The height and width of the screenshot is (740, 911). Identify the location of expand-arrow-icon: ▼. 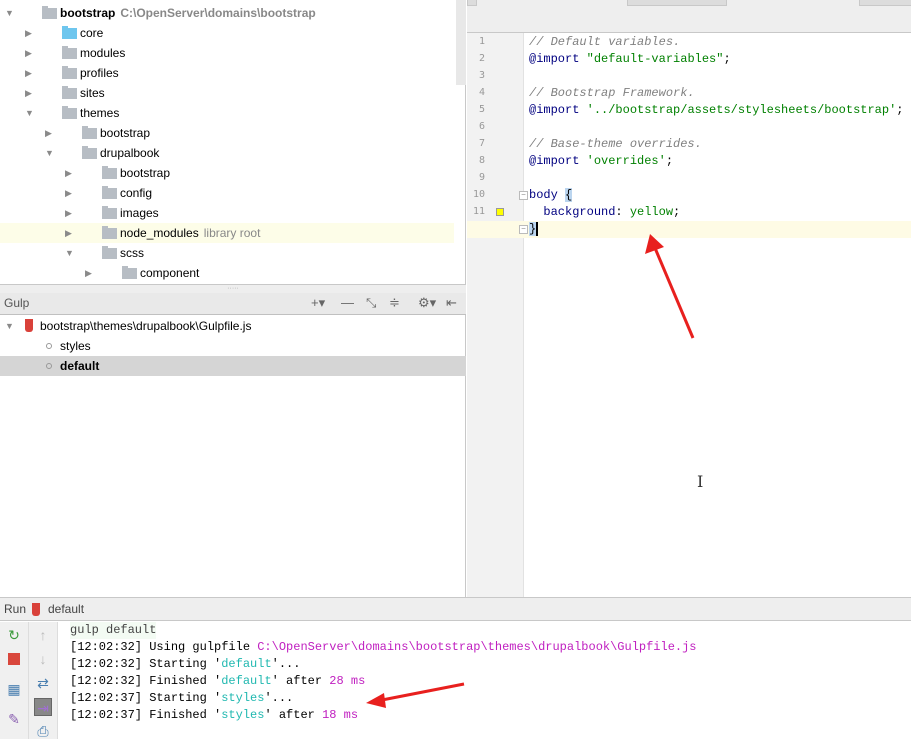
(10, 326).